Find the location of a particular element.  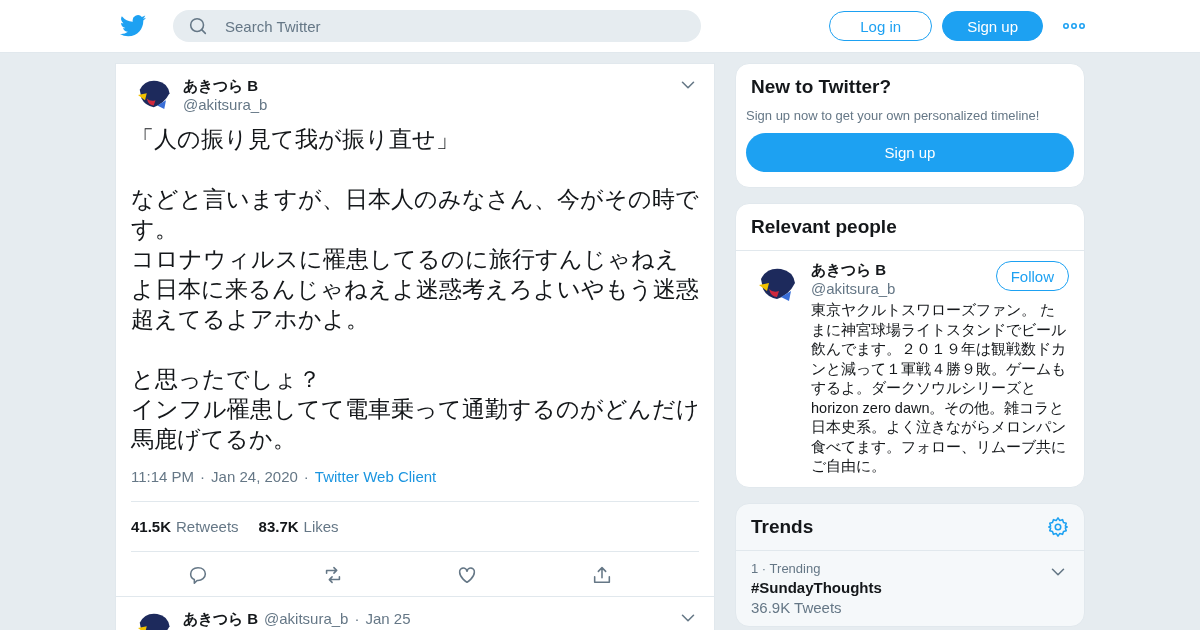

trend-count: 36.9K Tweets is located at coordinates (797, 607).